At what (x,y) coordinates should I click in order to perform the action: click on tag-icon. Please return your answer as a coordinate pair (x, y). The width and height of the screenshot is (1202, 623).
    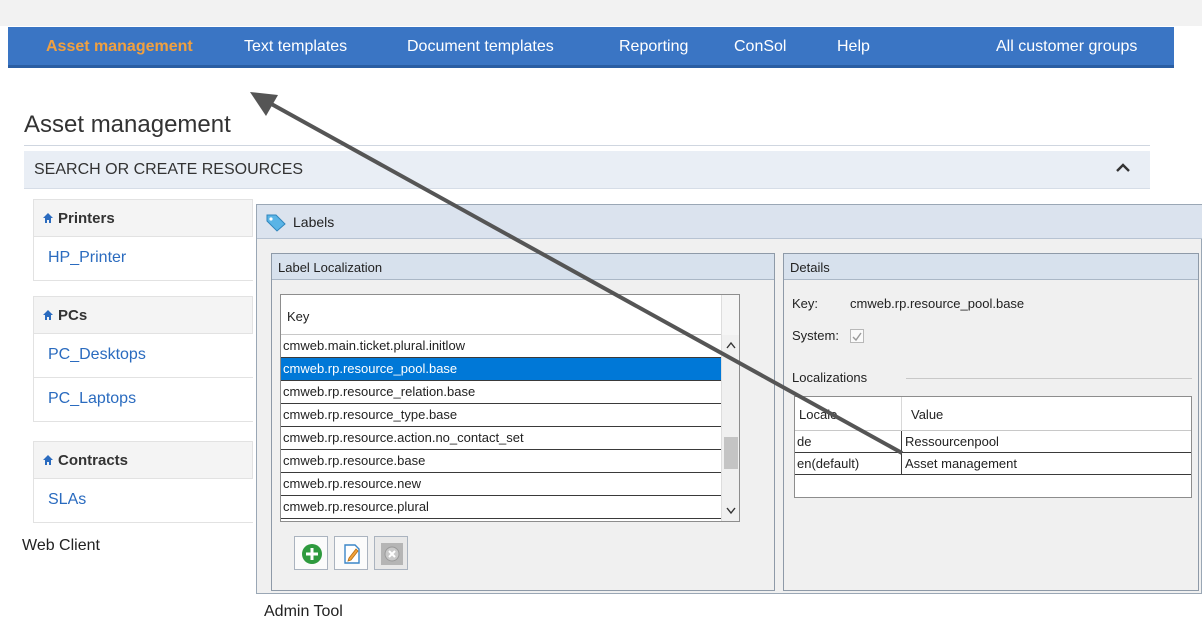
    Looking at the image, I should click on (276, 223).